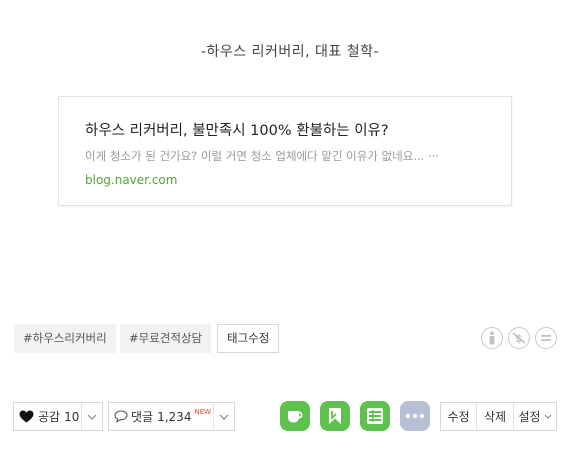 Image resolution: width=580 pixels, height=458 pixels. What do you see at coordinates (65, 338) in the screenshot?
I see `tag-item: #하우스리커버리` at bounding box center [65, 338].